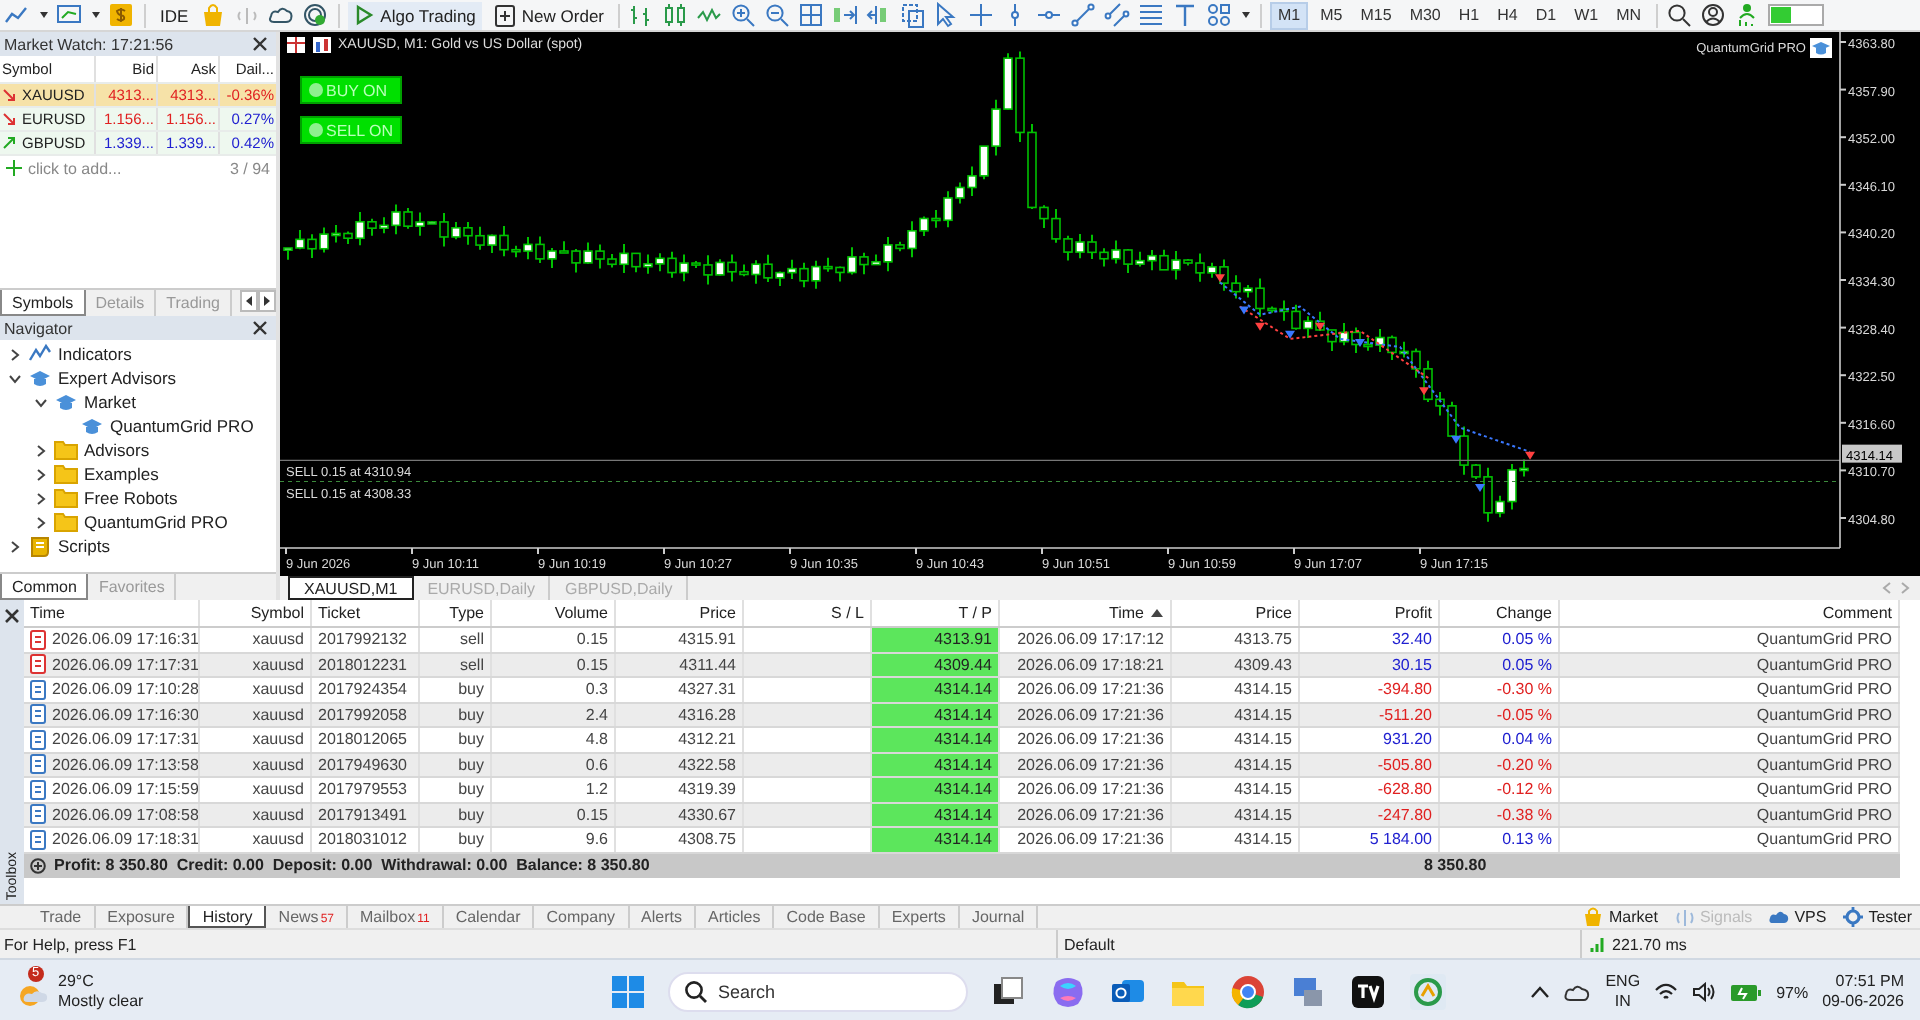  I want to click on service-button: Market, so click(1620, 917).